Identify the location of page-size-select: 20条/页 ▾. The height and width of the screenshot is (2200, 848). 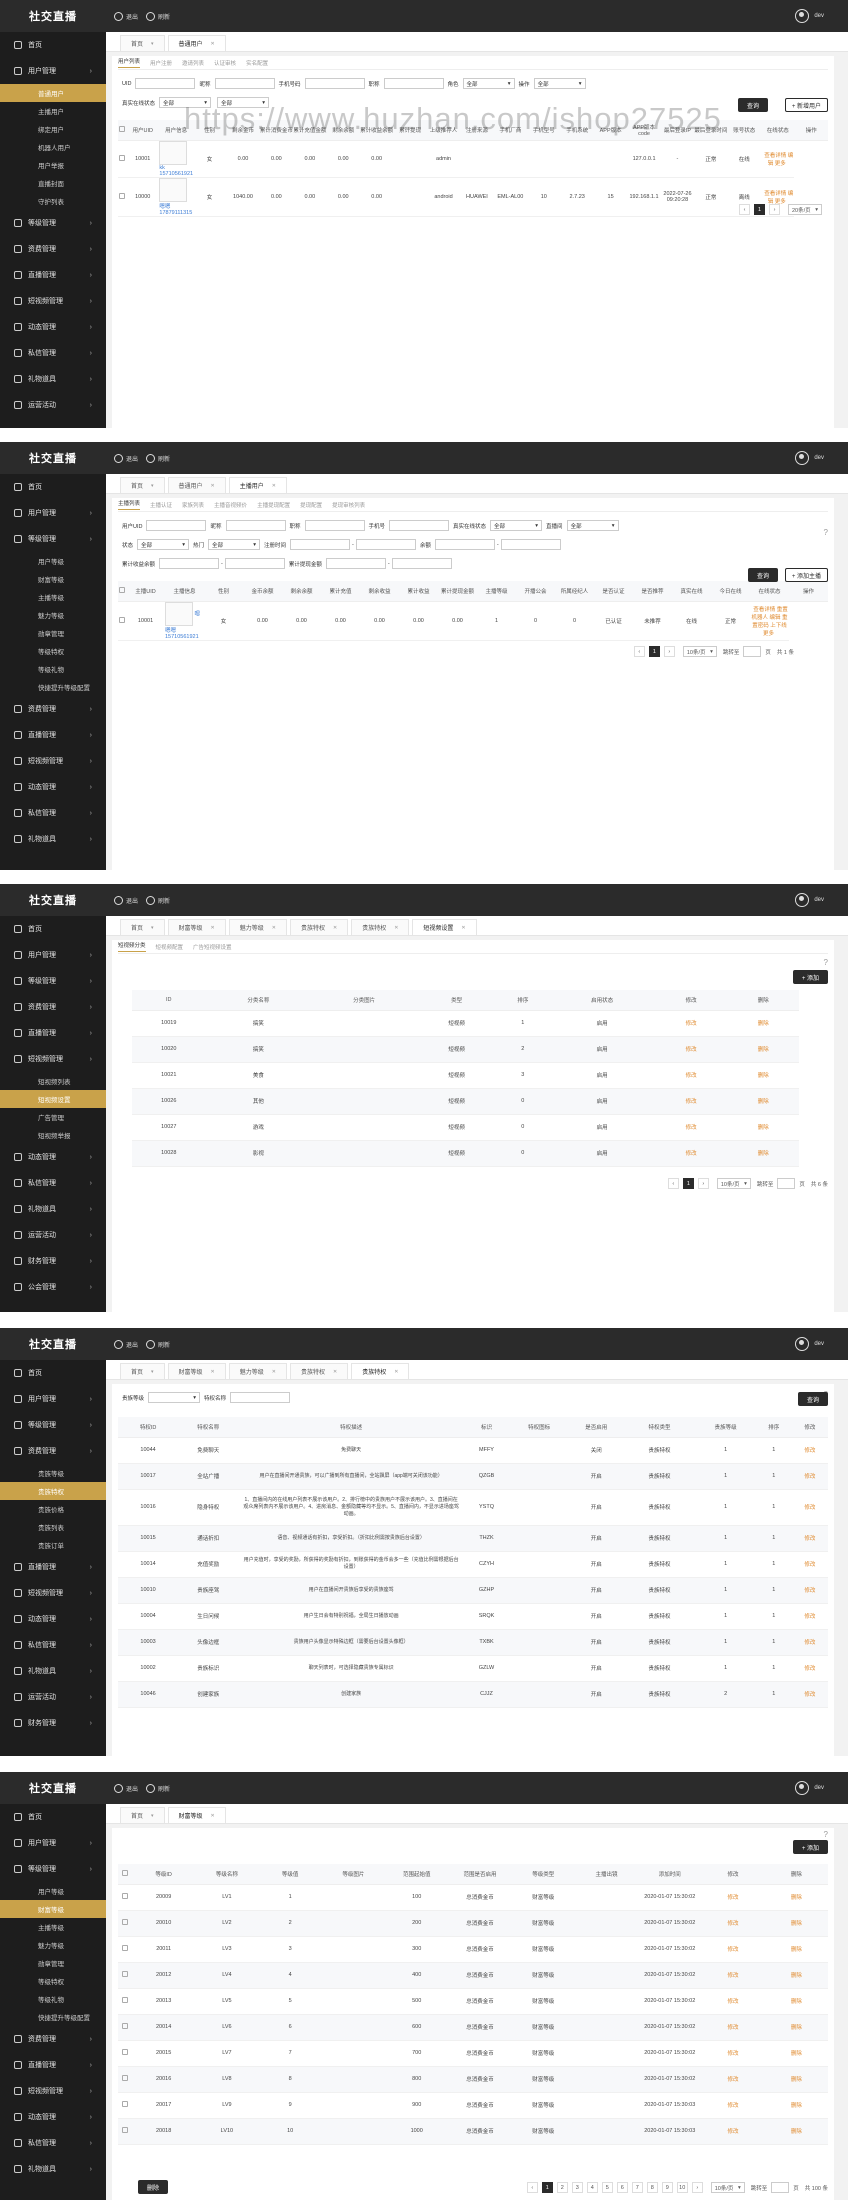
(805, 209).